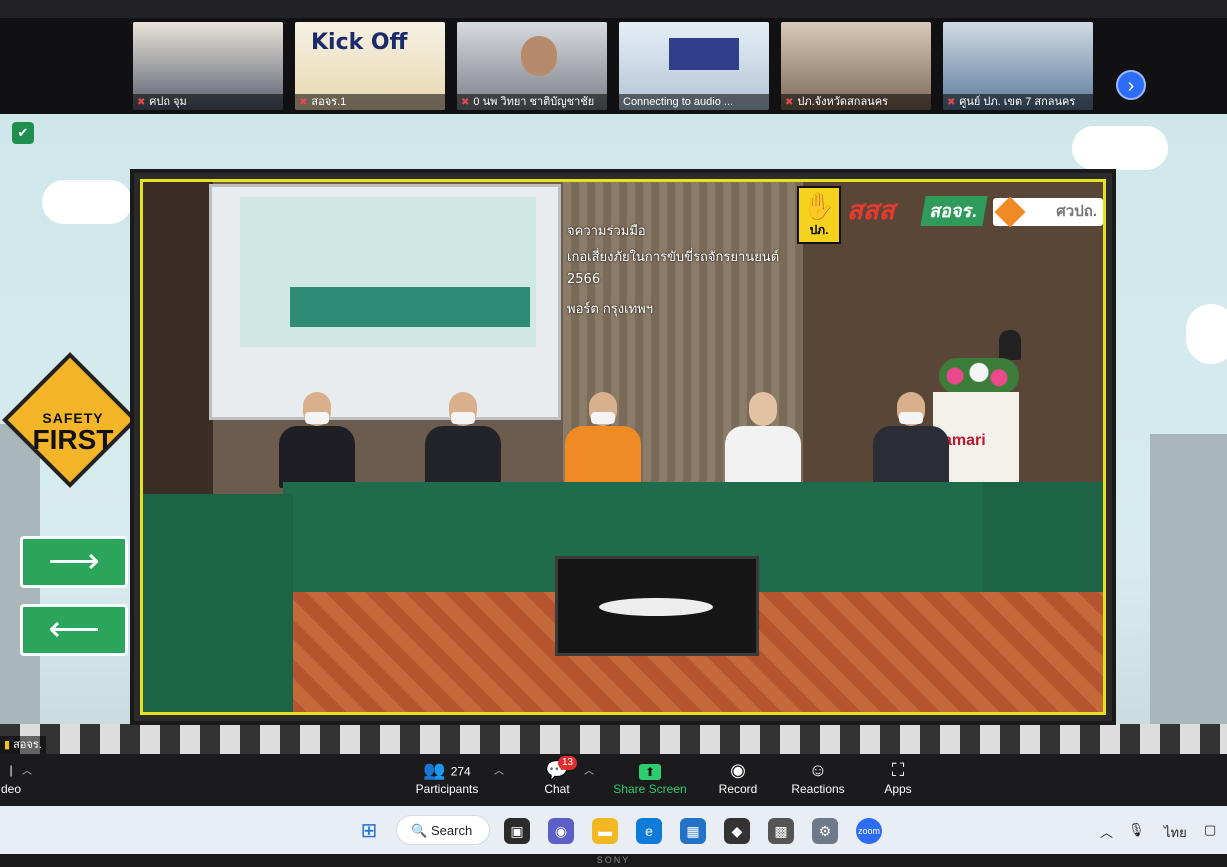 The image size is (1227, 867). I want to click on arrow-right-icon: ⟶, so click(74, 560).